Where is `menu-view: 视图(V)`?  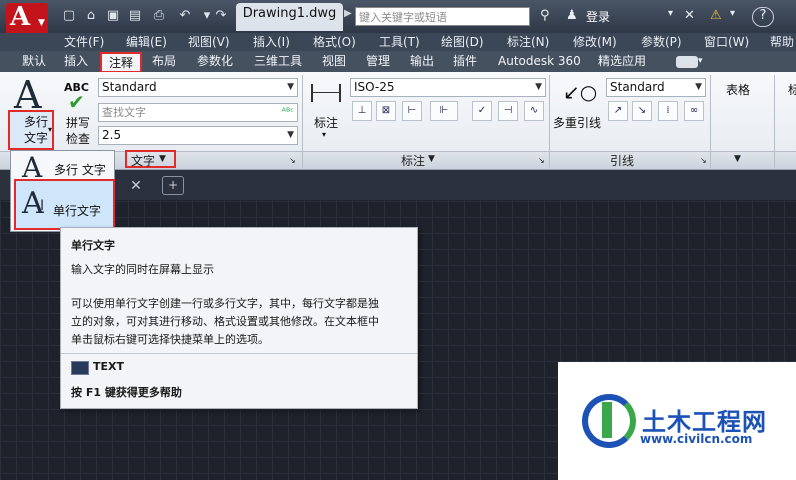 menu-view: 视图(V) is located at coordinates (209, 42).